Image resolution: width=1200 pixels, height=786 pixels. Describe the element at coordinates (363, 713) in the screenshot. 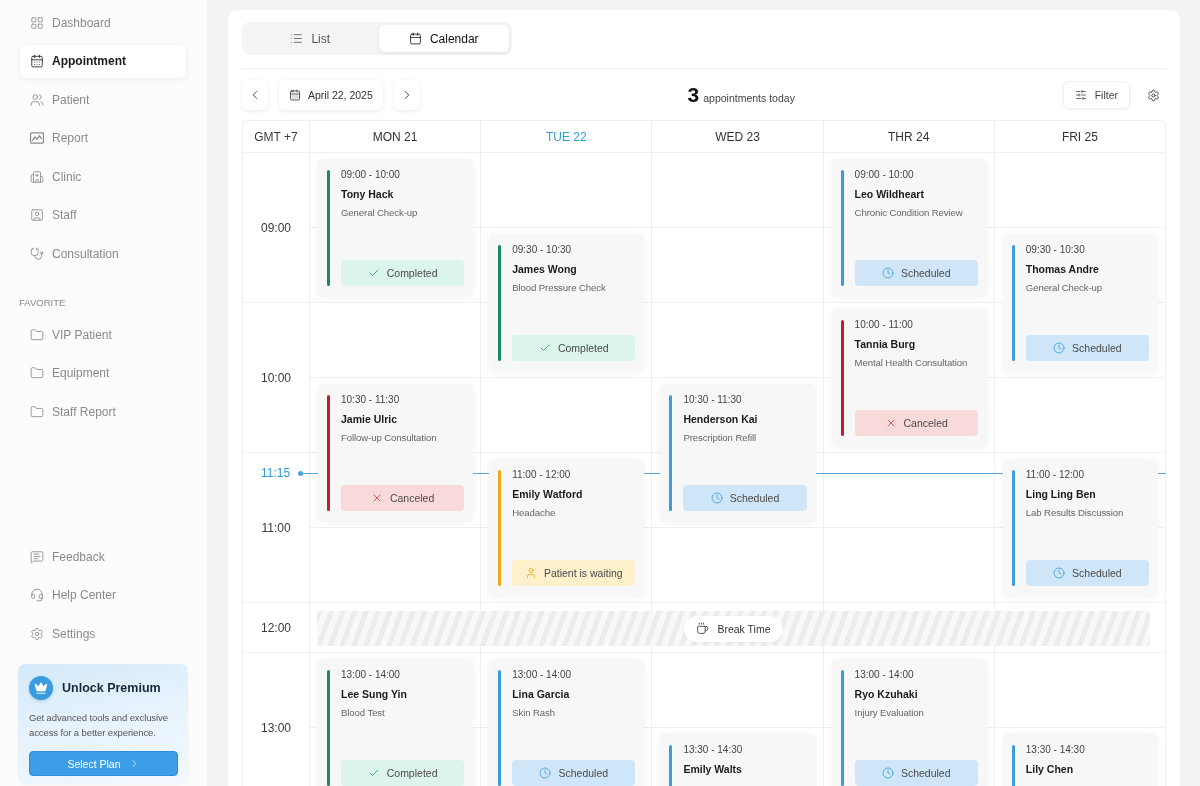

I see `appointment-reason: Blood Test` at that location.